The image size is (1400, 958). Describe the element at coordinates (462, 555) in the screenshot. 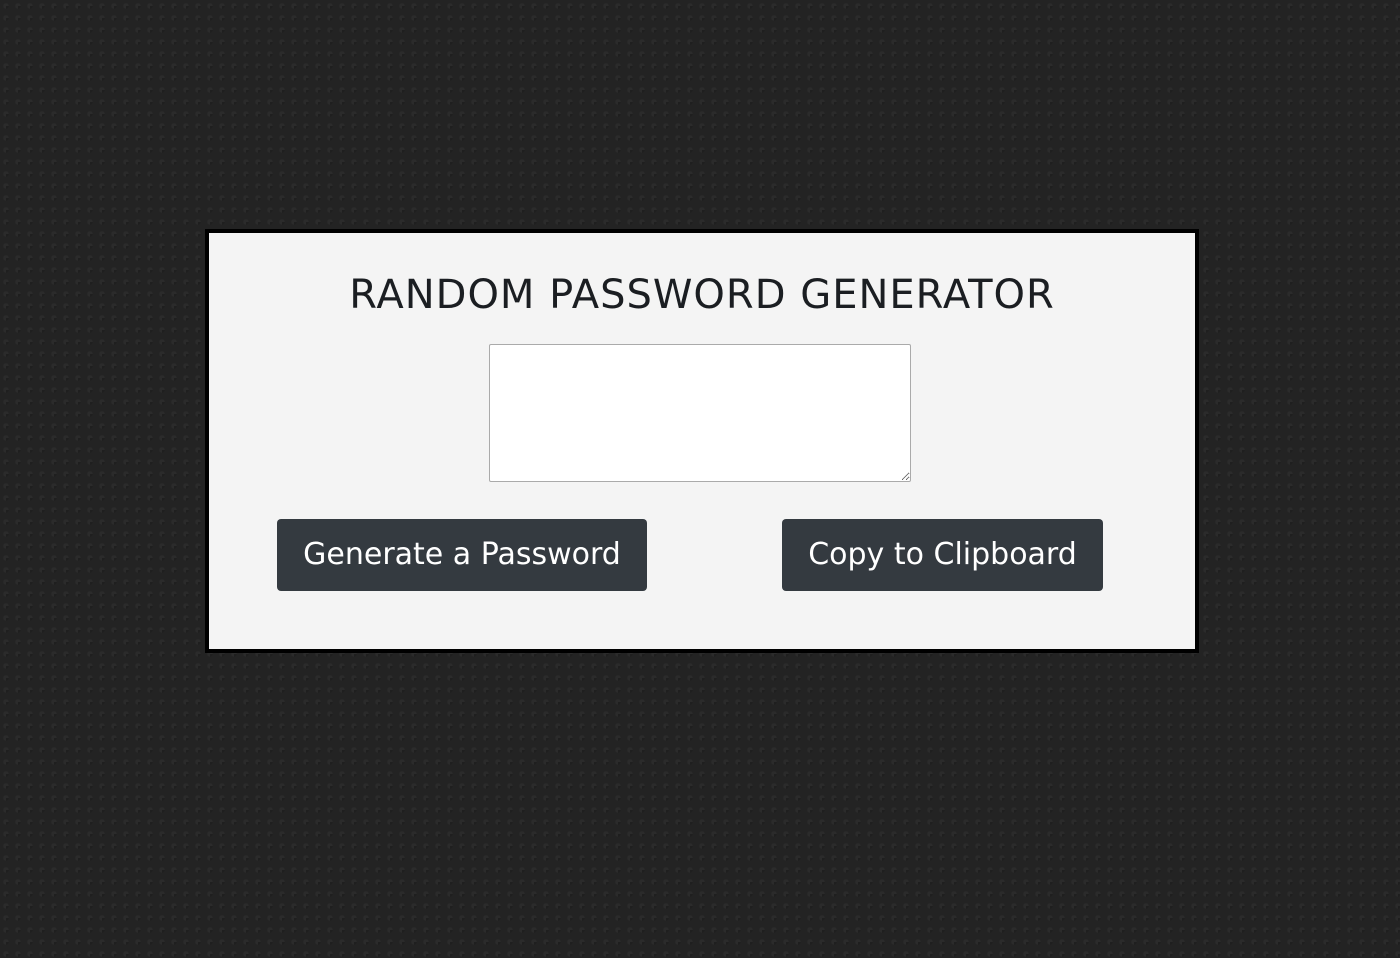

I see `generate-password-button: Generate a Password` at that location.